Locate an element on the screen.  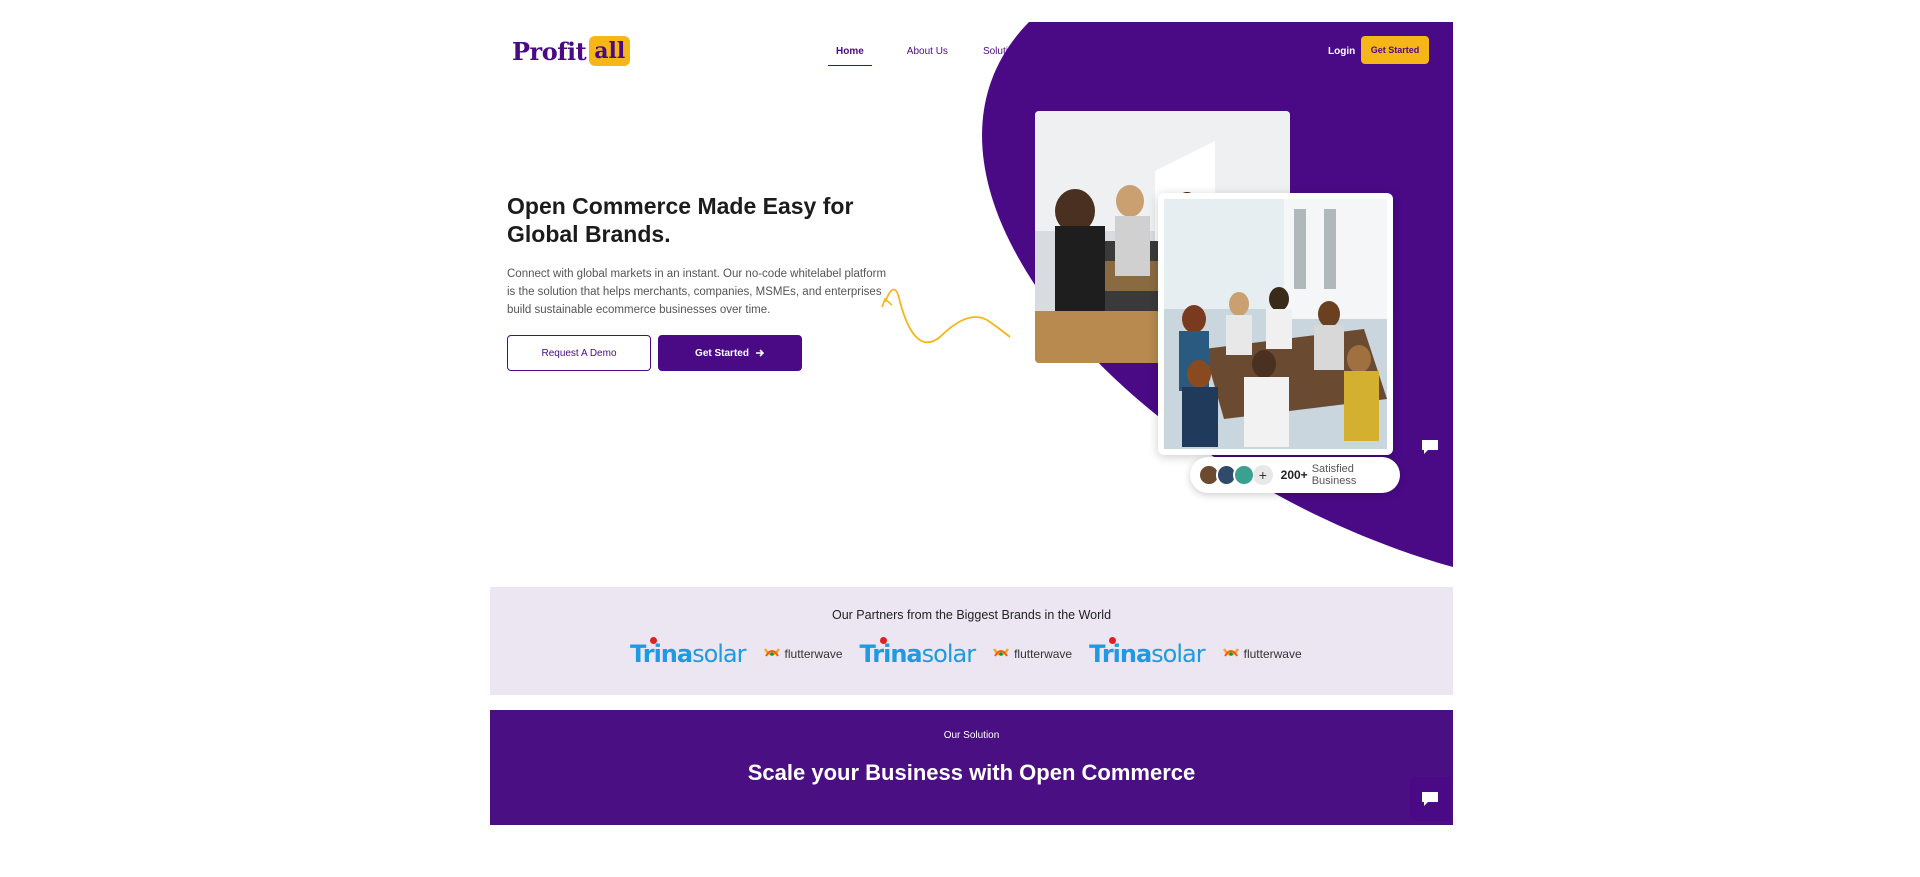
logo-badge: all is located at coordinates (610, 51).